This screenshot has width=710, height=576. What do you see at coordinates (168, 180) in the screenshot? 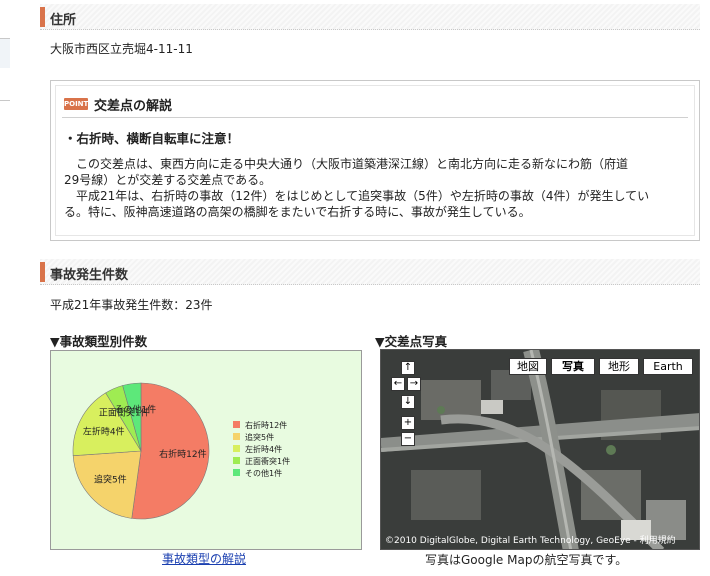
I see `explanation-paragraph-line: 29号線）とが交差する交差点である。` at bounding box center [168, 180].